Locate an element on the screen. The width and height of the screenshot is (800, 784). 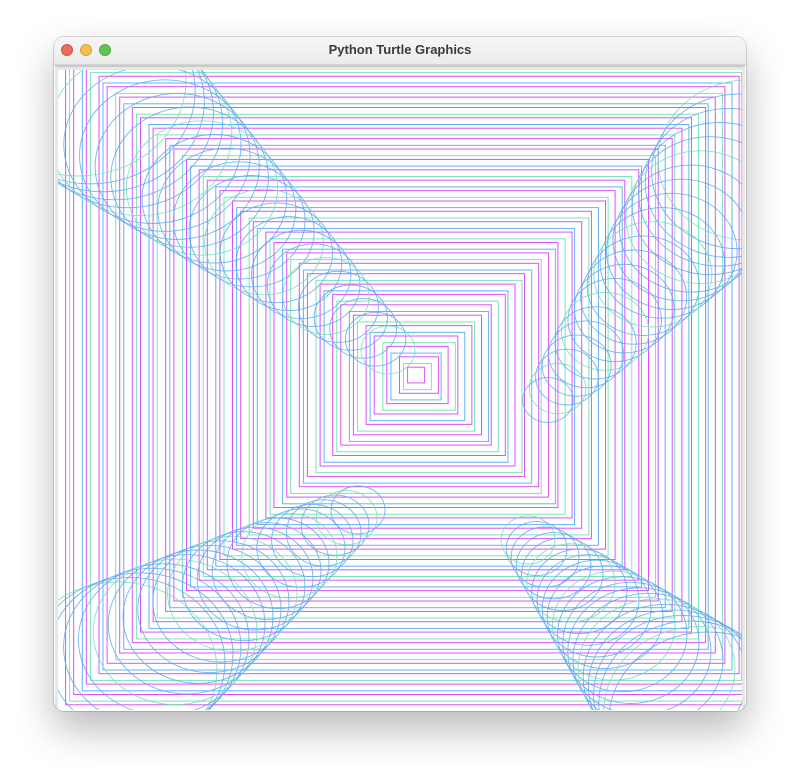
title-bar: Python Turtle Graphics is located at coordinates (400, 51).